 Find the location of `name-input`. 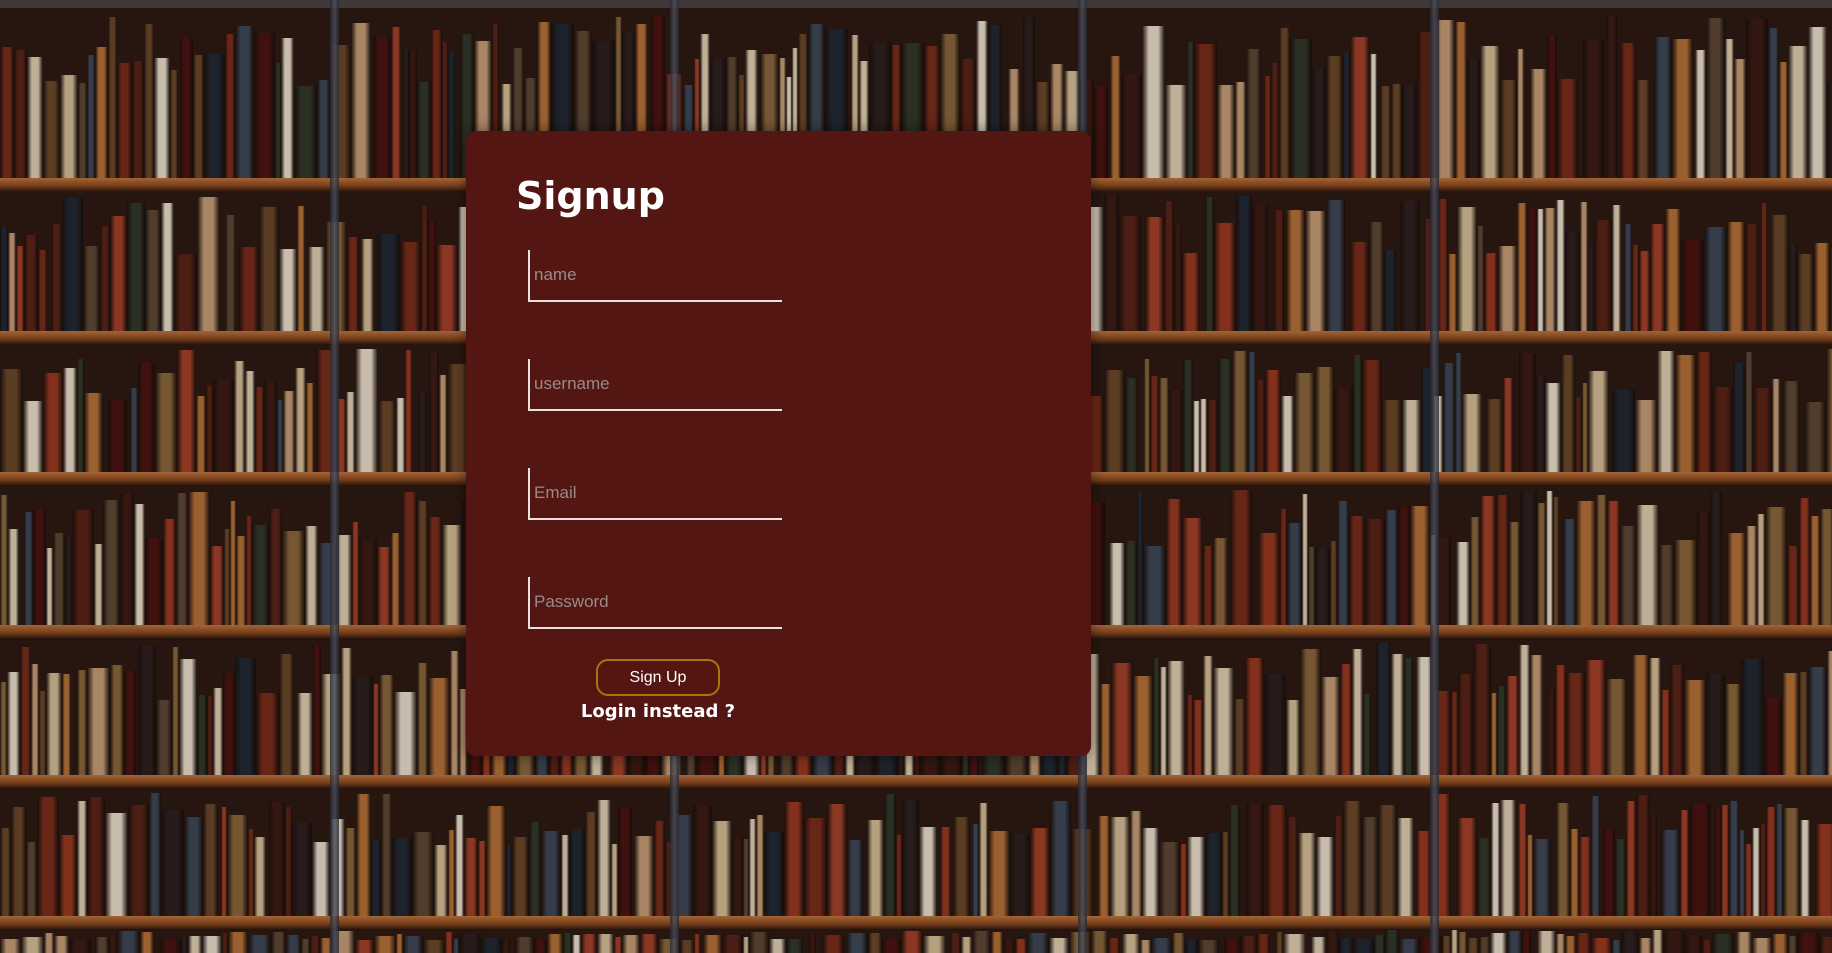

name-input is located at coordinates (655, 276).